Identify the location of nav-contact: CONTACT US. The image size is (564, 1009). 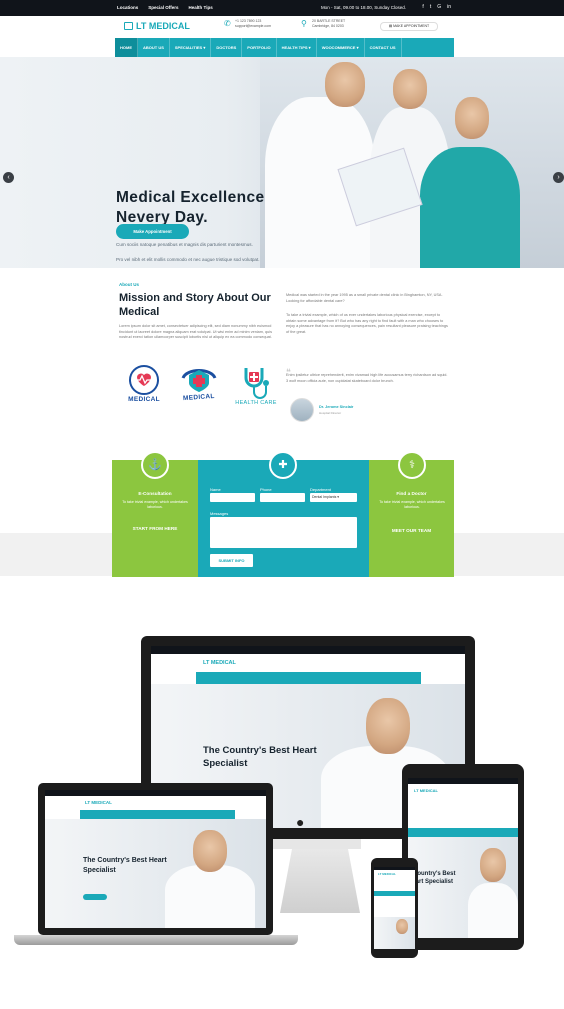
(383, 47).